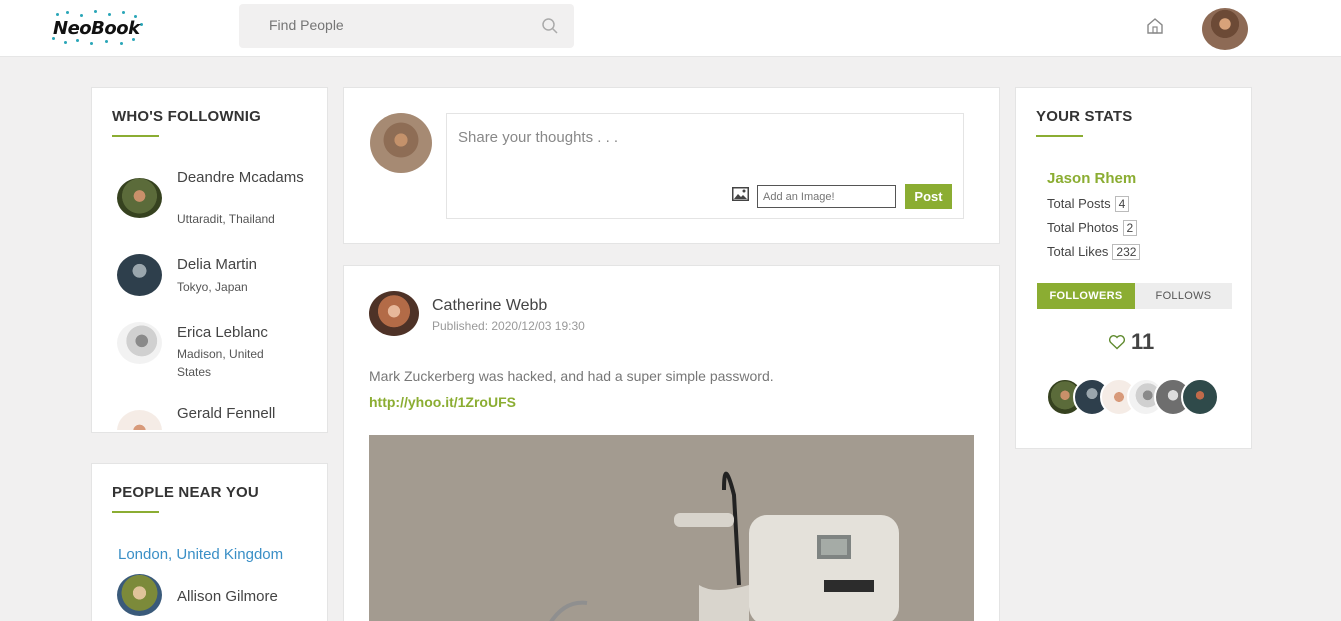 The width and height of the screenshot is (1341, 621). I want to click on person-name: Deandre Mcadams, so click(240, 177).